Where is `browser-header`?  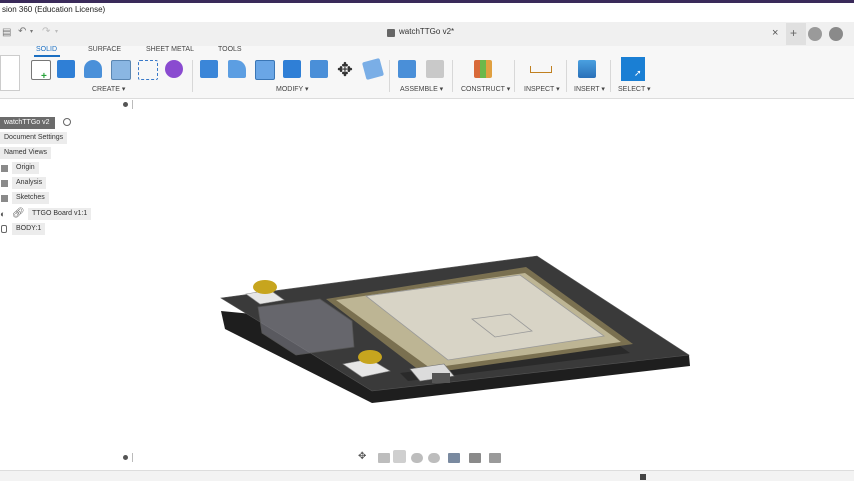 browser-header is located at coordinates (68, 105).